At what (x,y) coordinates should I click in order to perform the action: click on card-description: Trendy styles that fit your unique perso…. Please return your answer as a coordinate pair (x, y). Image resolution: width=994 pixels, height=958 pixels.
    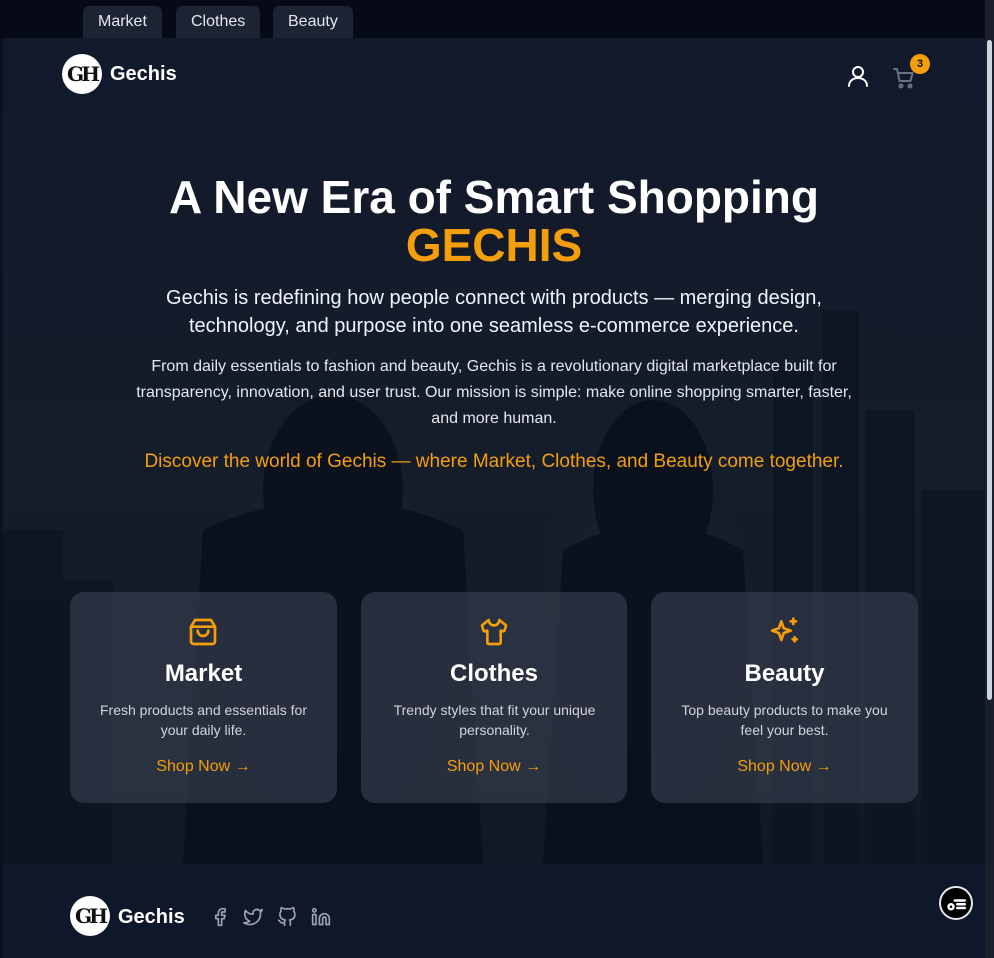
    Looking at the image, I should click on (494, 720).